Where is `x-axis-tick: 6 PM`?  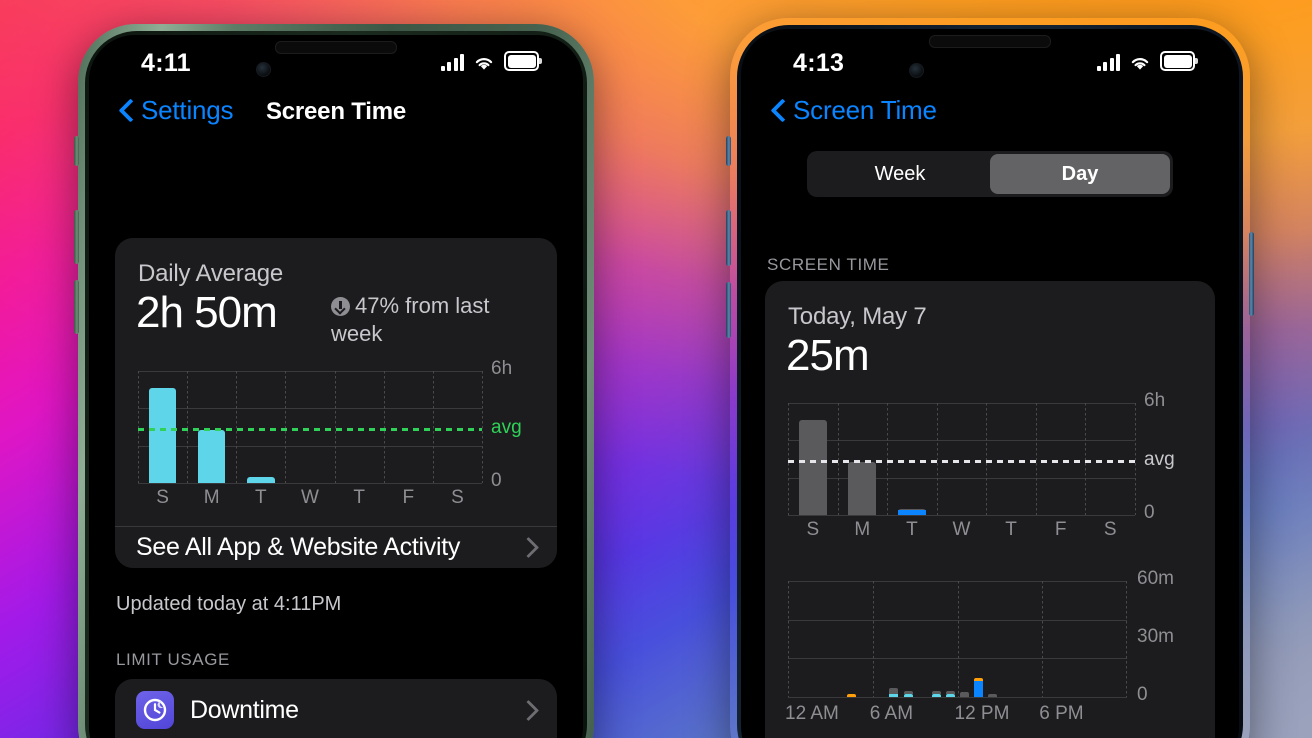 x-axis-tick: 6 PM is located at coordinates (1061, 713).